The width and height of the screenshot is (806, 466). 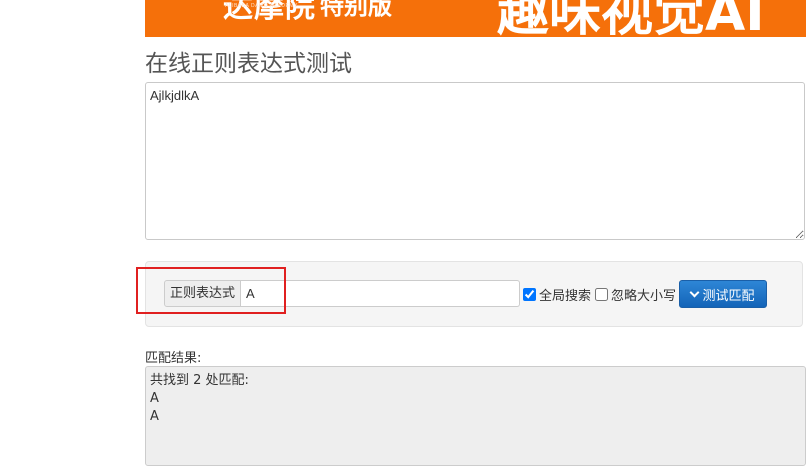 What do you see at coordinates (695, 292) in the screenshot?
I see `chevron-down-icon` at bounding box center [695, 292].